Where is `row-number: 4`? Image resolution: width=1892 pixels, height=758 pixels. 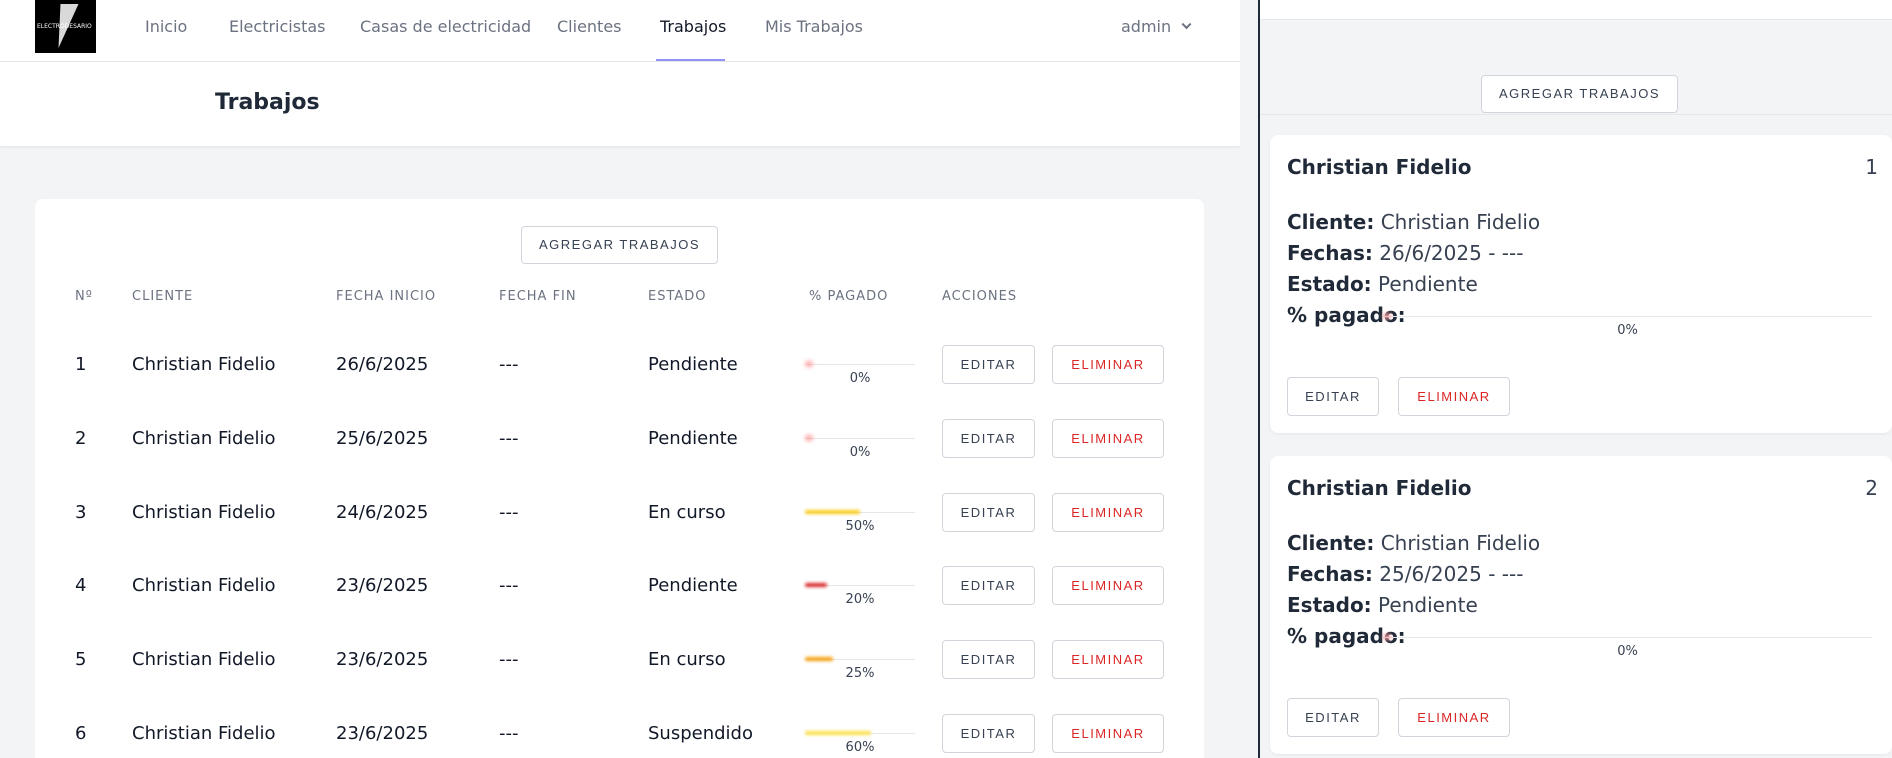
row-number: 4 is located at coordinates (81, 585).